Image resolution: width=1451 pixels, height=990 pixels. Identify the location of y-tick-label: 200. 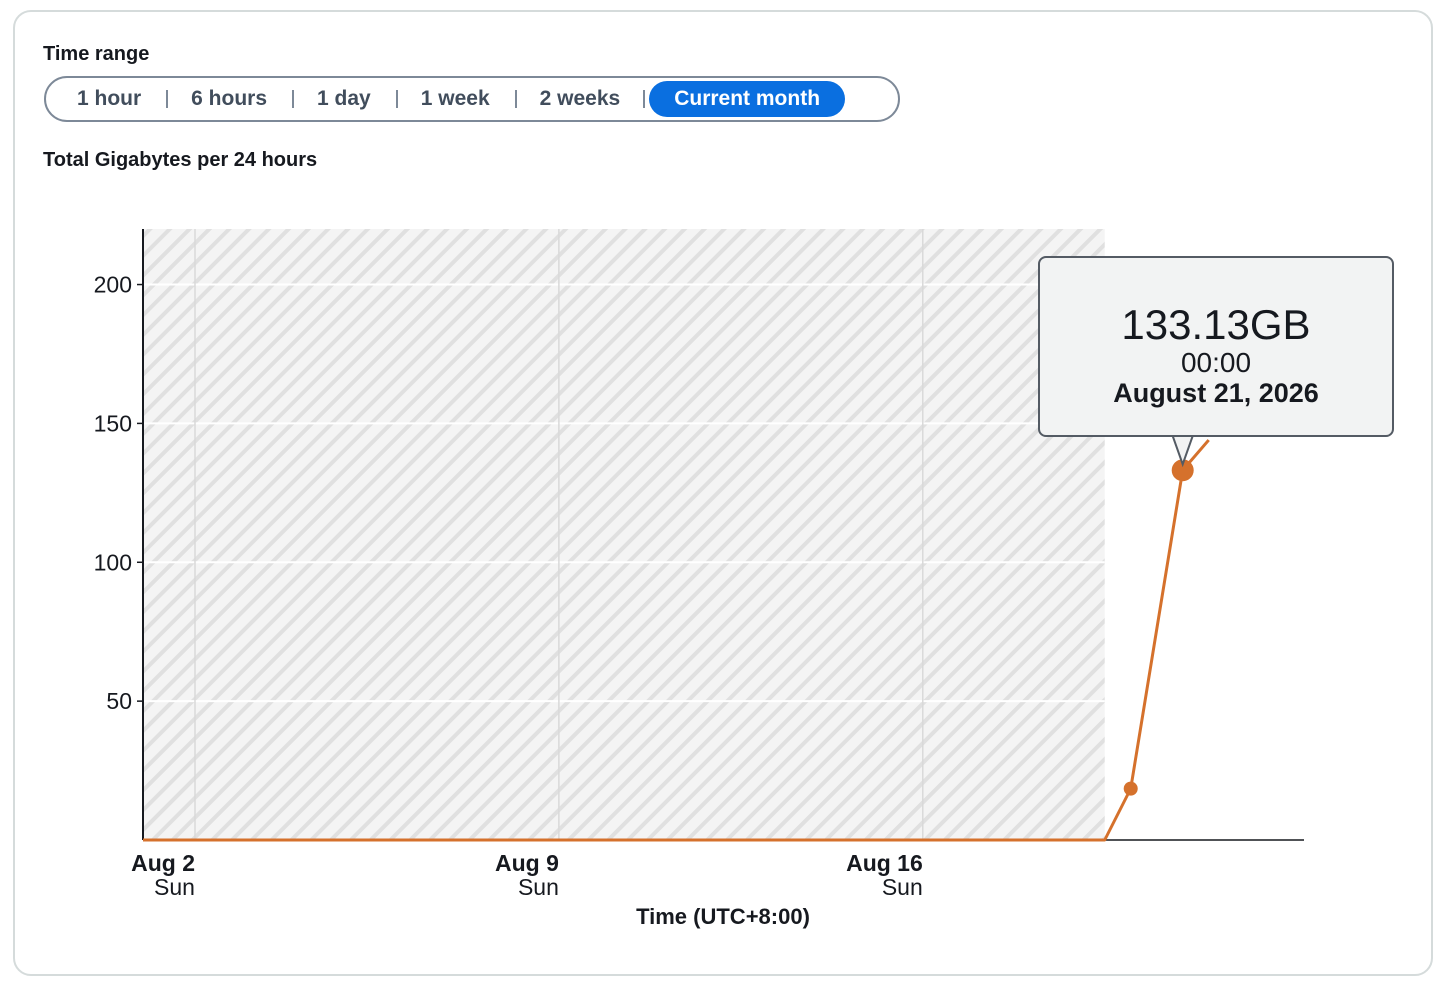
(113, 285).